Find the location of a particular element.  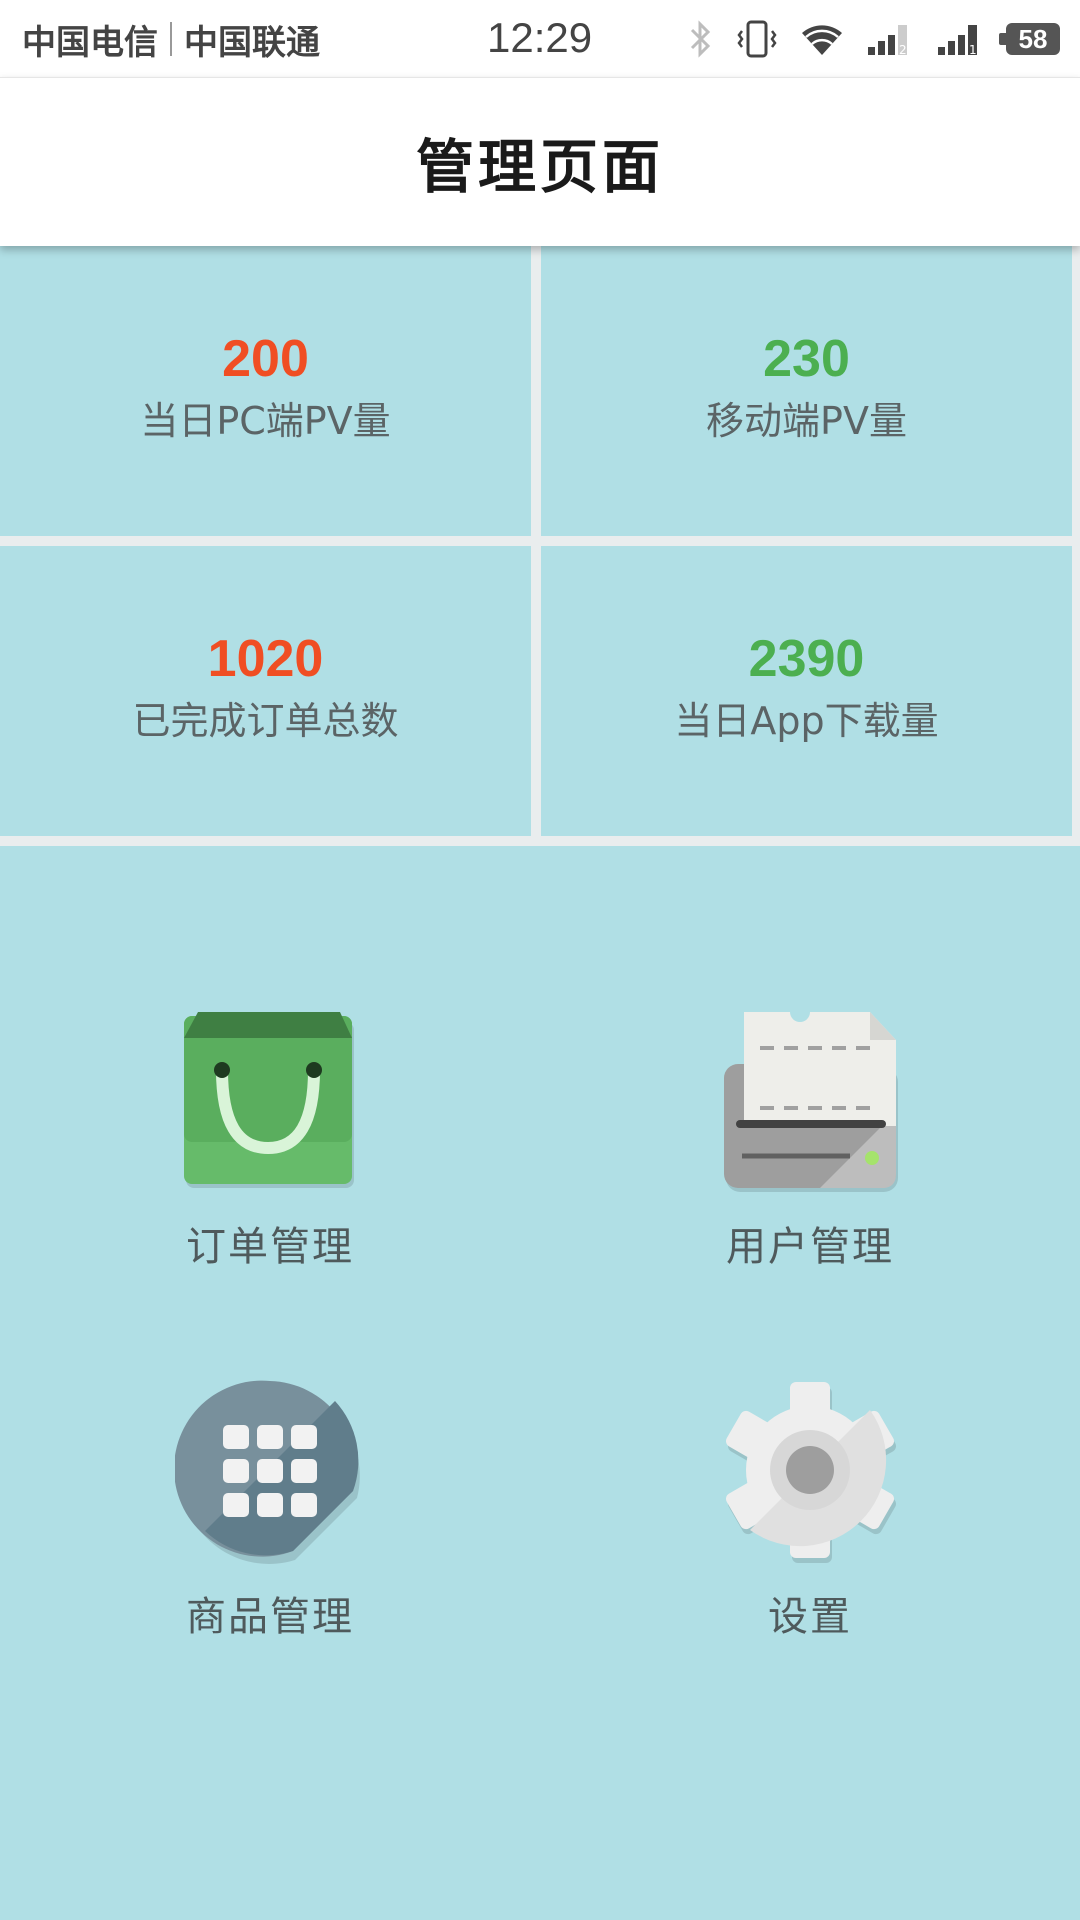

vibrate-icon is located at coordinates (757, 39).